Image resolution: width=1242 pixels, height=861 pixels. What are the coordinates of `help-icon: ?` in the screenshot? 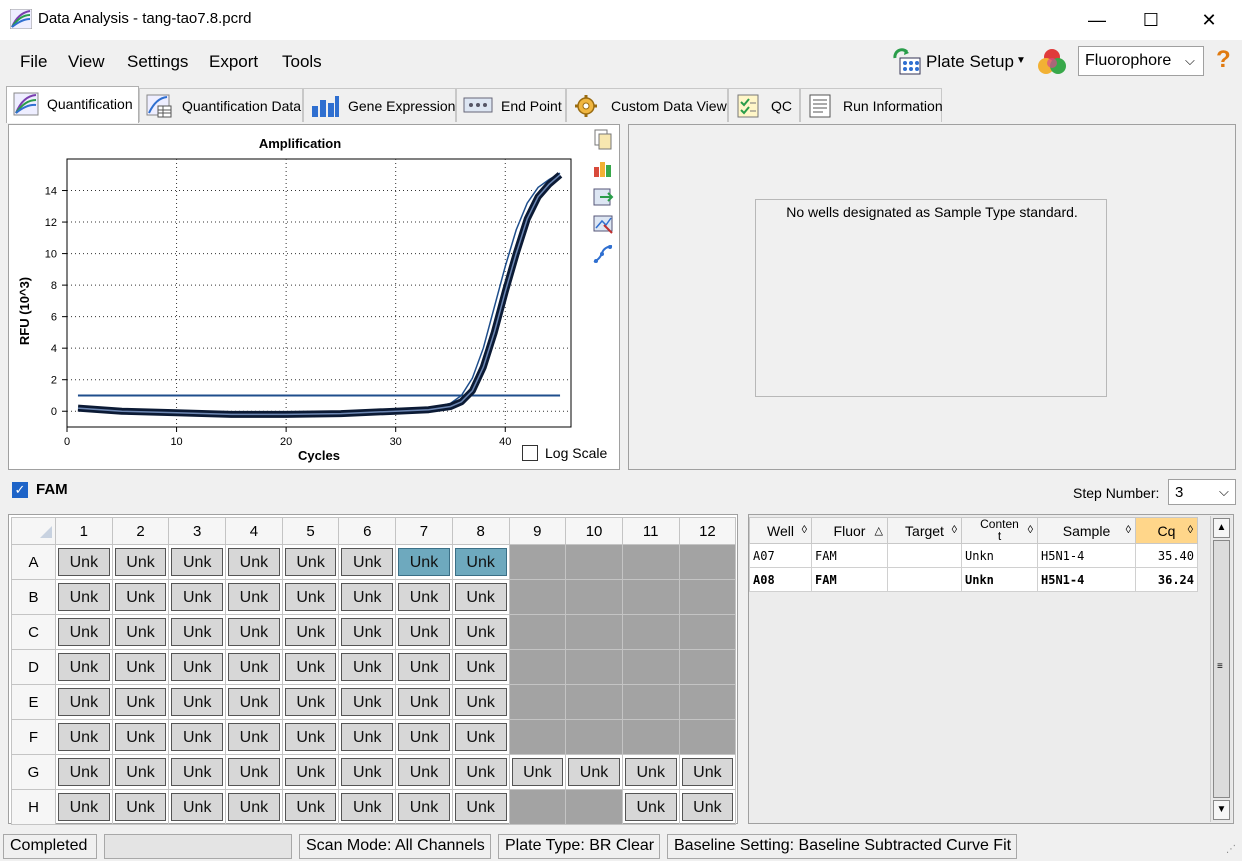 It's located at (1223, 60).